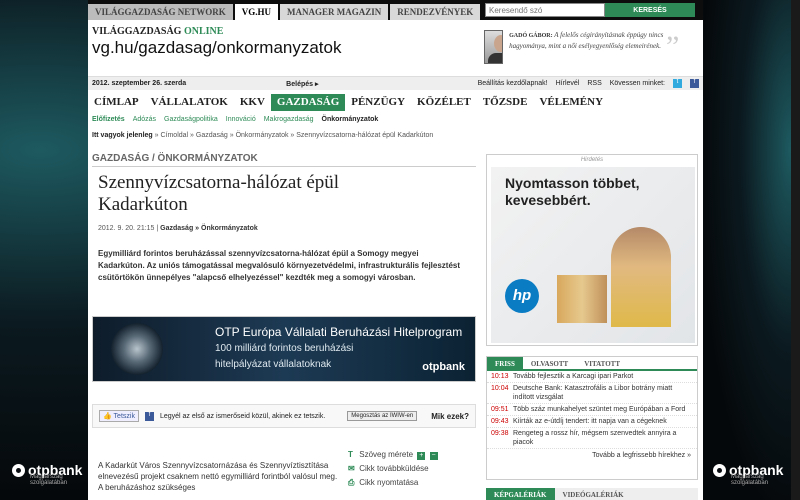  Describe the element at coordinates (433, 456) in the screenshot. I see `font-decrease-button: −` at that location.